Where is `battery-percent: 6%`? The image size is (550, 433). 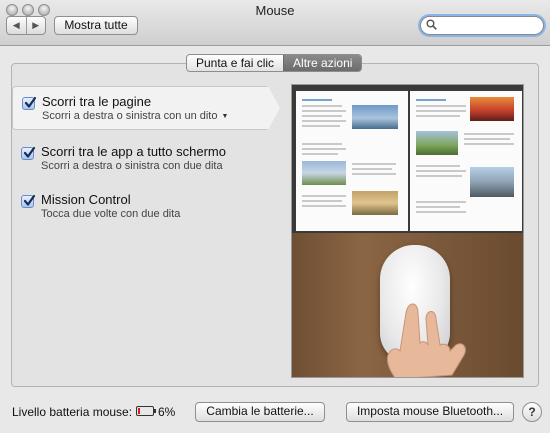
battery-percent: 6% is located at coordinates (167, 412).